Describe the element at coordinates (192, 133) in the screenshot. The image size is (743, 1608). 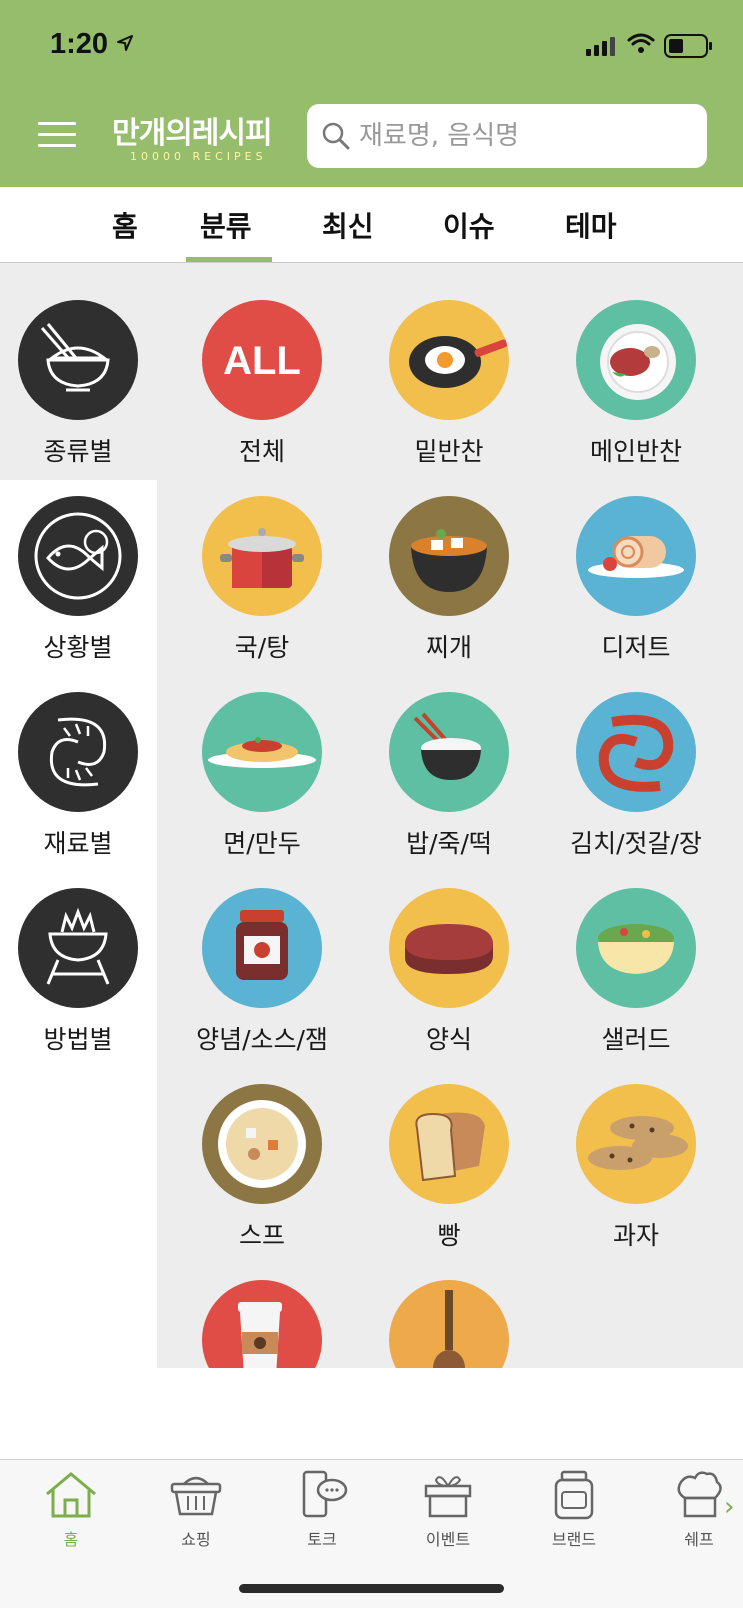
I see `logo-title: 만개의레시피` at that location.